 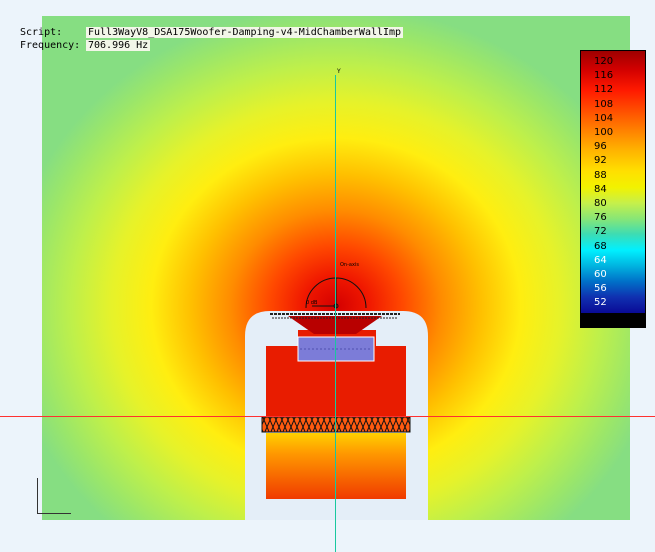 I want to click on on-axis-label: On-axis, so click(x=349, y=265).